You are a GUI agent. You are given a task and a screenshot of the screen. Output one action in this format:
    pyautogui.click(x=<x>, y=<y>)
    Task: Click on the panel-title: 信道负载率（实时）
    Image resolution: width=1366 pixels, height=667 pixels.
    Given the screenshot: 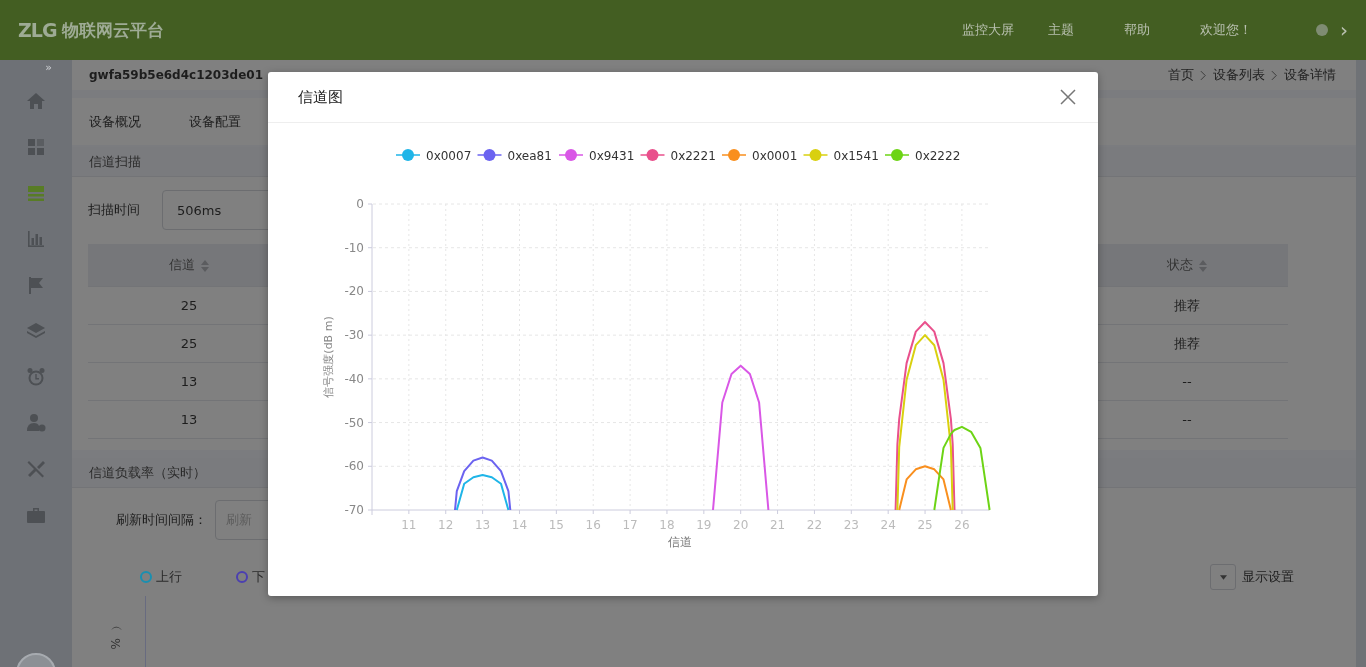 What is the action you would take?
    pyautogui.click(x=147, y=472)
    